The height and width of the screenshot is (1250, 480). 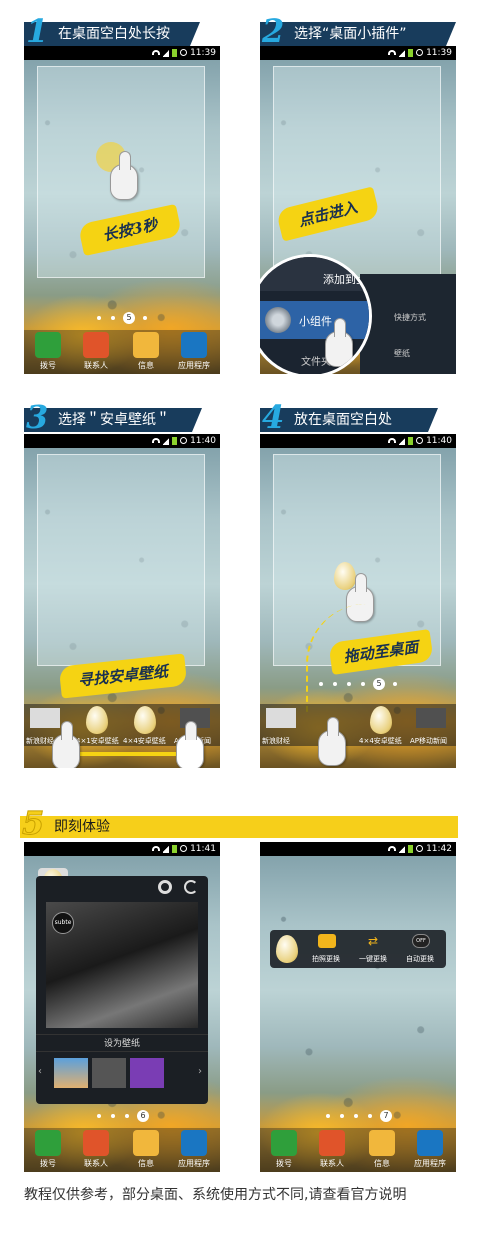 What do you see at coordinates (431, 718) in the screenshot?
I see `widget-thumb-right` at bounding box center [431, 718].